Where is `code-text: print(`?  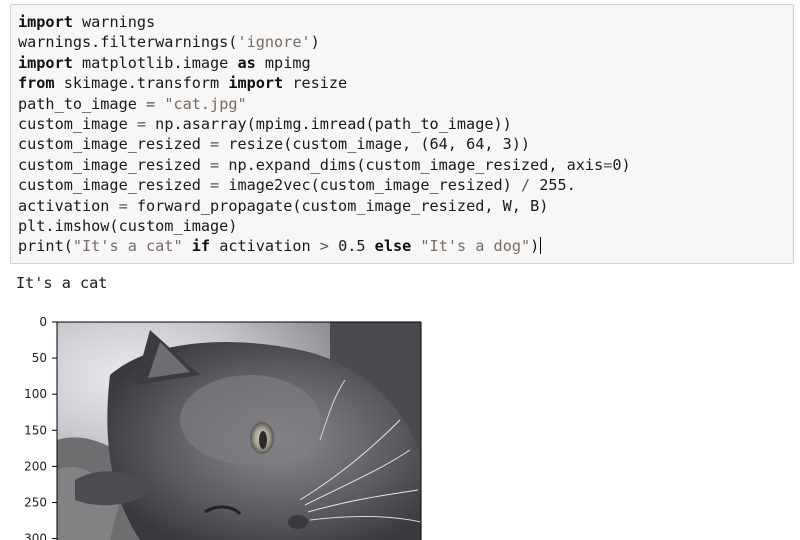 code-text: print( is located at coordinates (45, 246).